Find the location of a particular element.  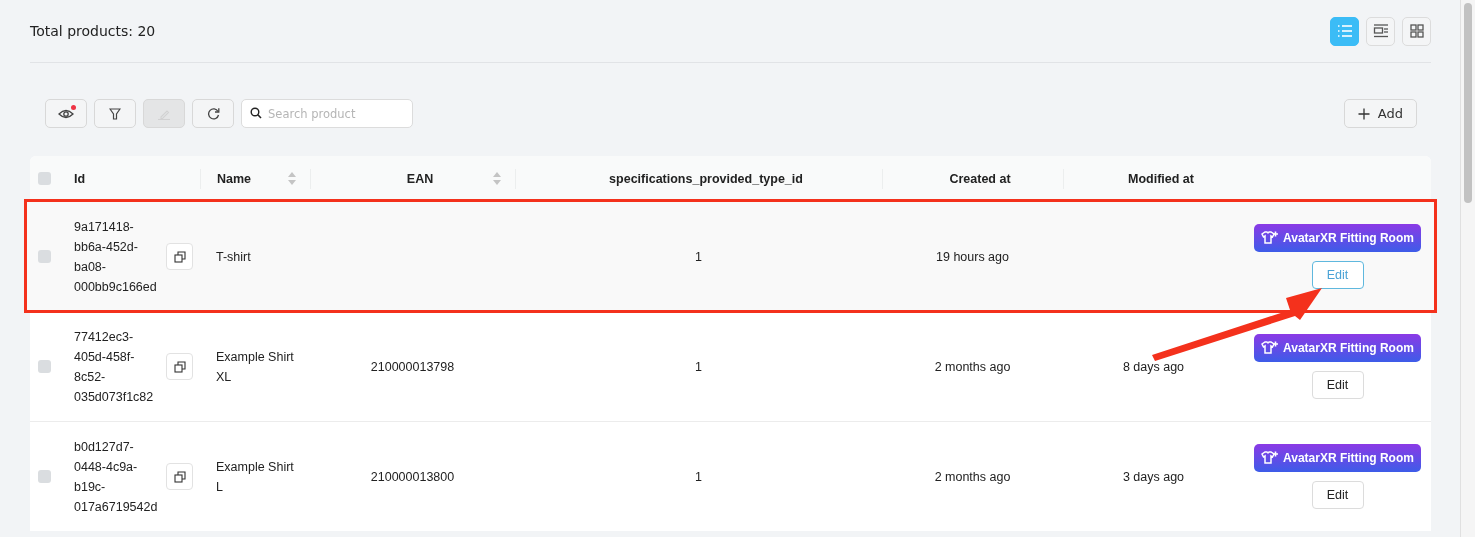

table-cell: 210000013798 is located at coordinates (412, 366).